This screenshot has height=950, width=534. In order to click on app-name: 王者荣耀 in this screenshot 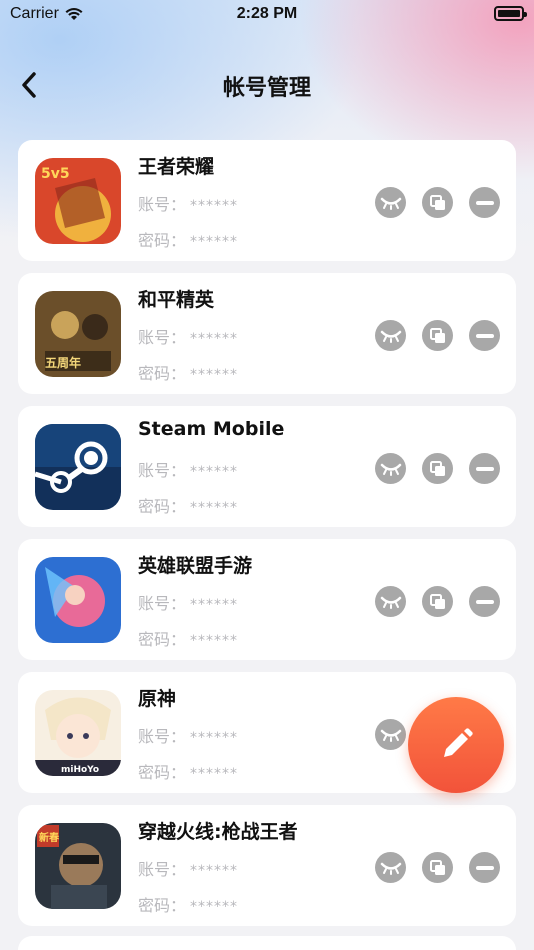, I will do `click(176, 167)`.